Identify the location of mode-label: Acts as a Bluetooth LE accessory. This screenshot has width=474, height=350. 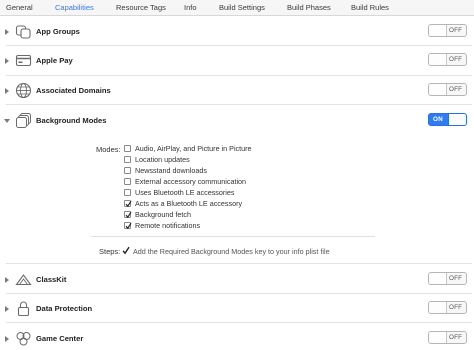
(189, 203).